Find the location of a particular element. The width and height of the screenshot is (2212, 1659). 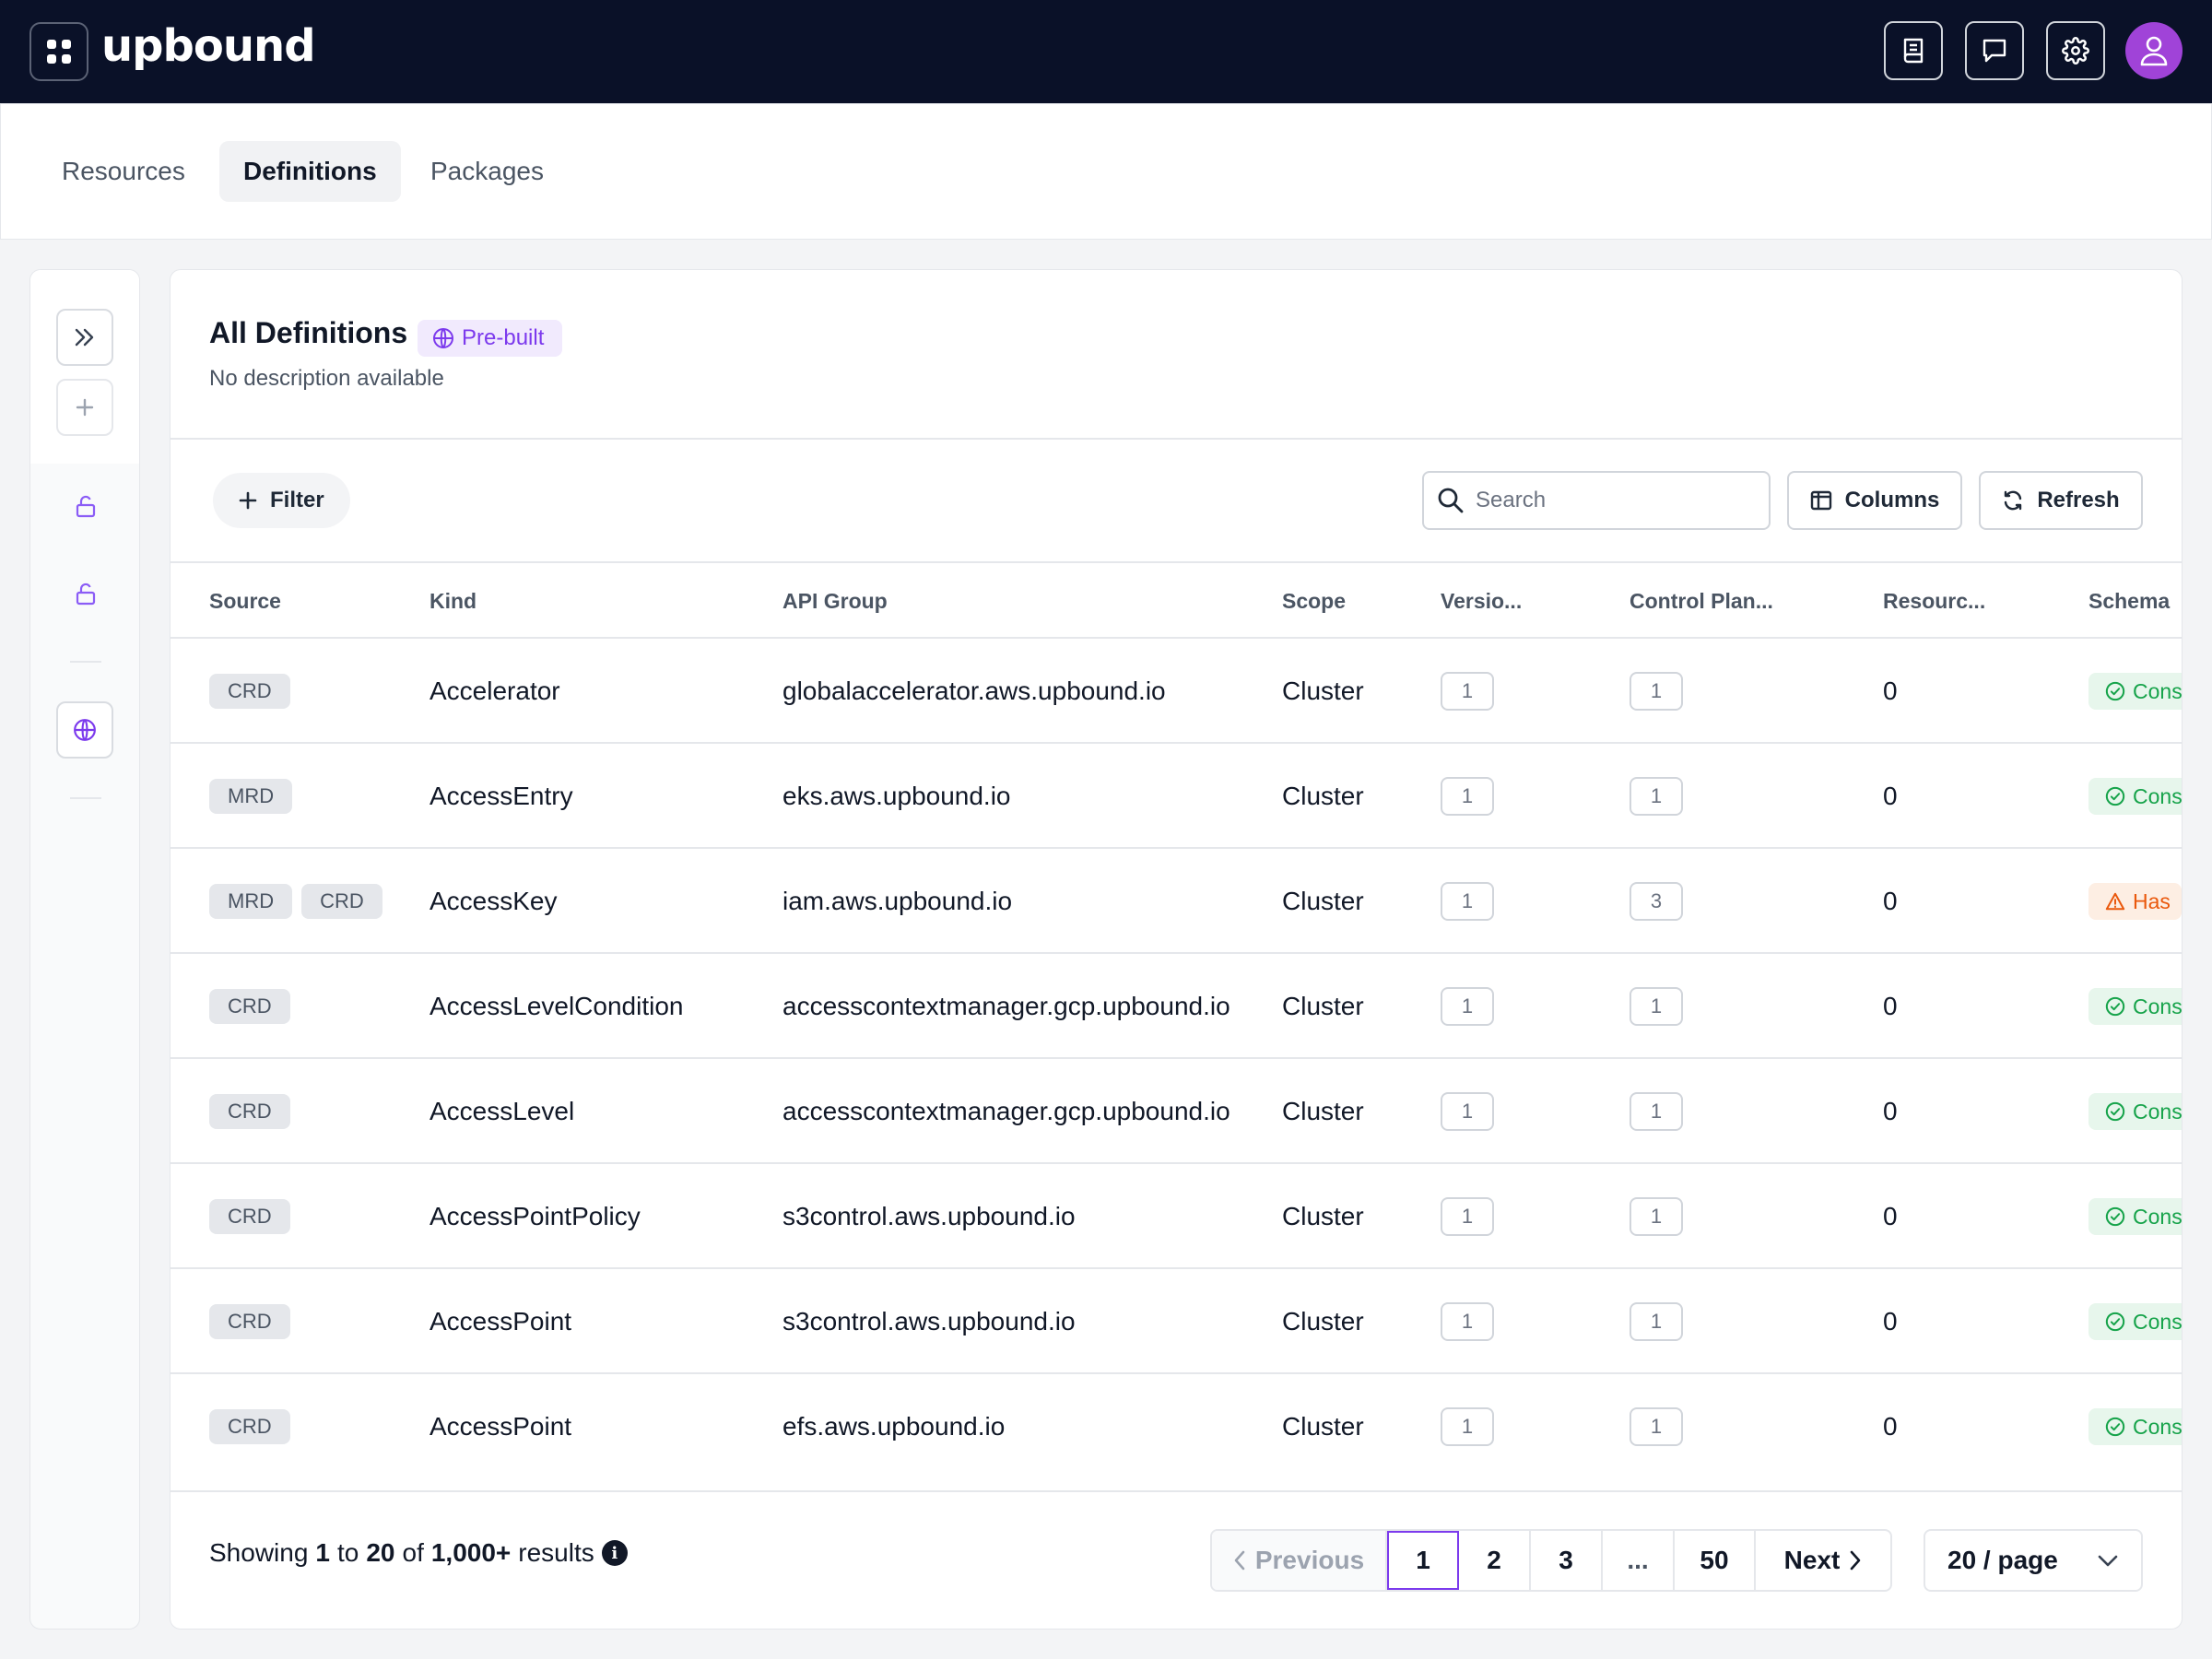

app-launcher-button is located at coordinates (58, 51).